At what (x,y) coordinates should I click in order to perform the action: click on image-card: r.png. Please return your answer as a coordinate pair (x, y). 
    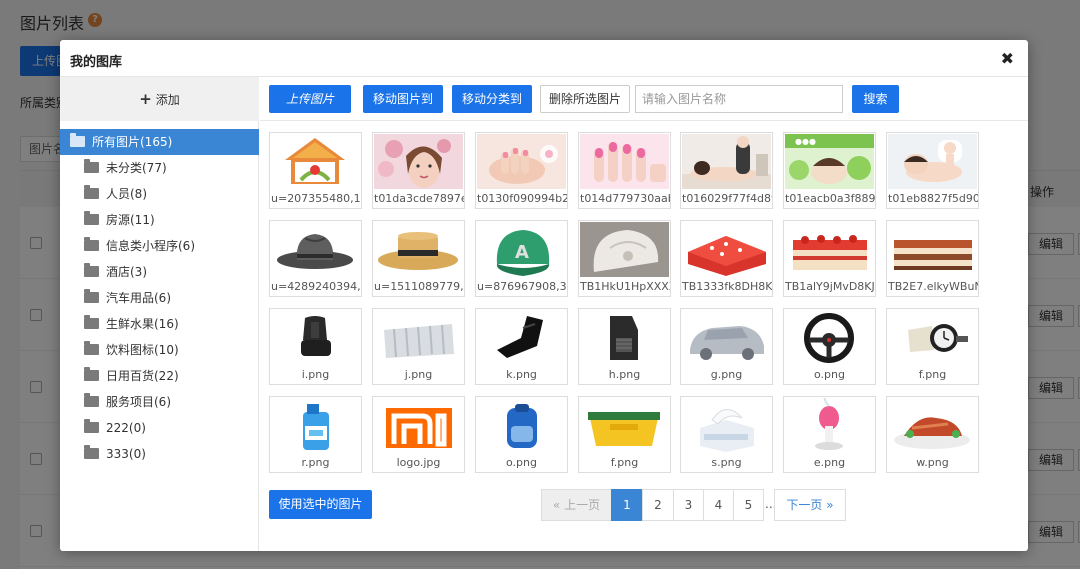
    Looking at the image, I should click on (315, 434).